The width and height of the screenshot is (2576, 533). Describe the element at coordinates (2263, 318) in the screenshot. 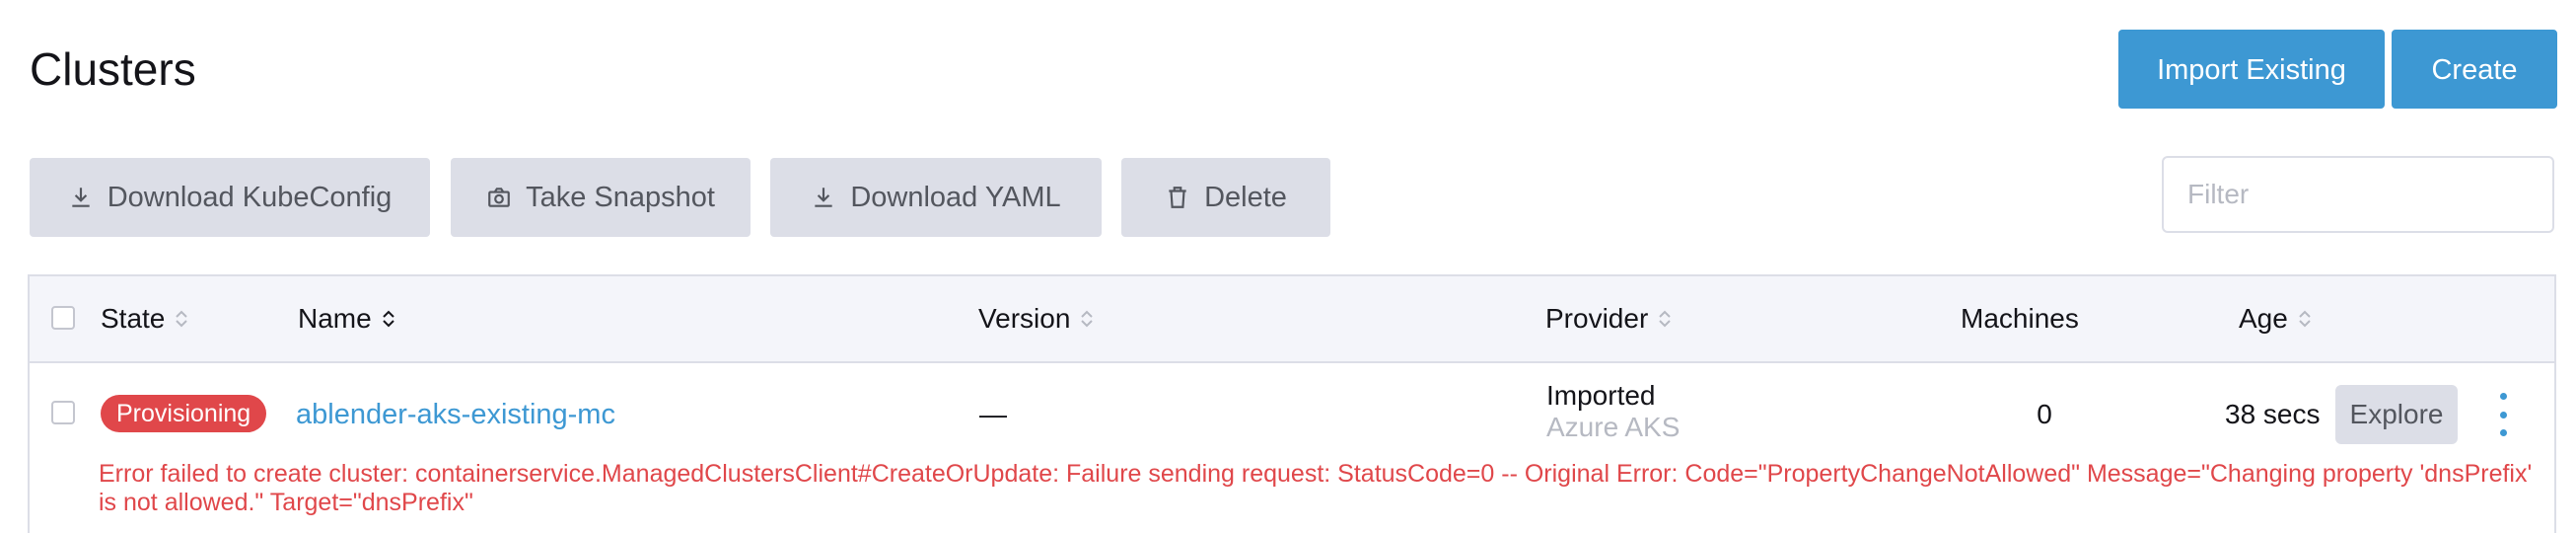

I see `column-header-age-label: Age` at that location.